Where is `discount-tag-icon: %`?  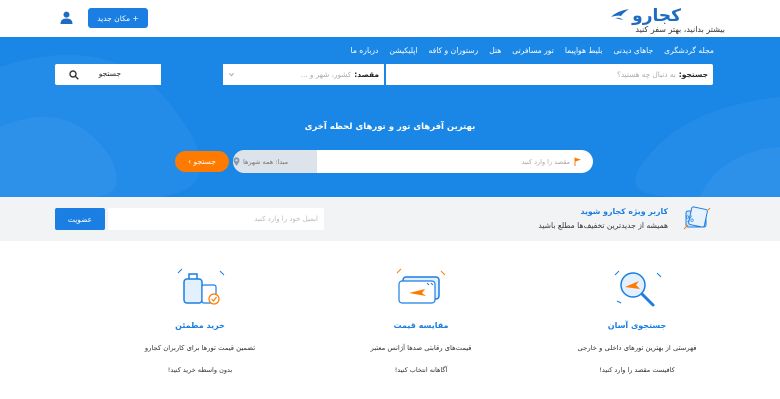 discount-tag-icon: % is located at coordinates (697, 218).